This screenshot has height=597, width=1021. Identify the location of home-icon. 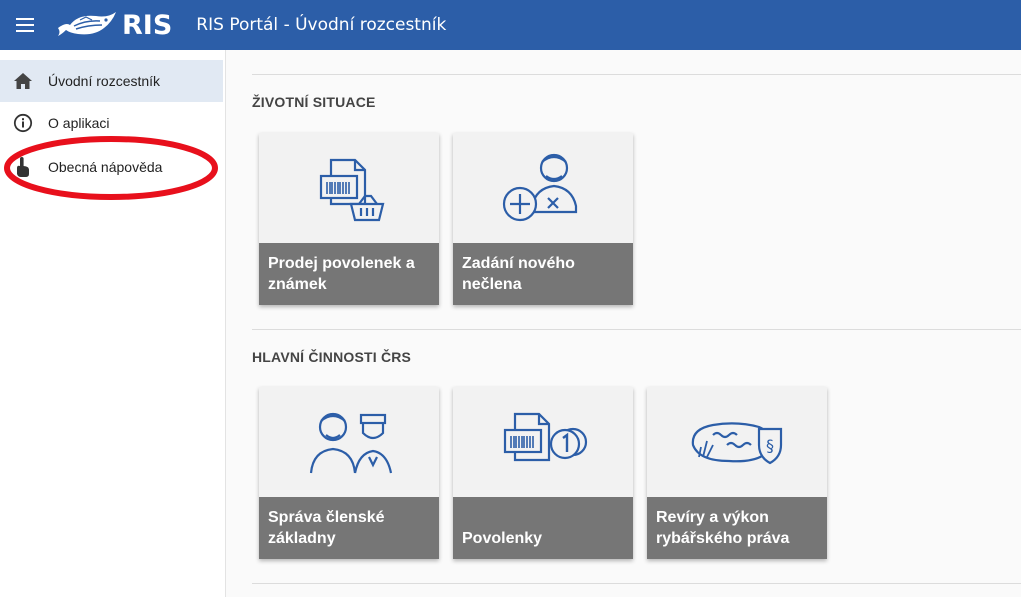
(23, 81).